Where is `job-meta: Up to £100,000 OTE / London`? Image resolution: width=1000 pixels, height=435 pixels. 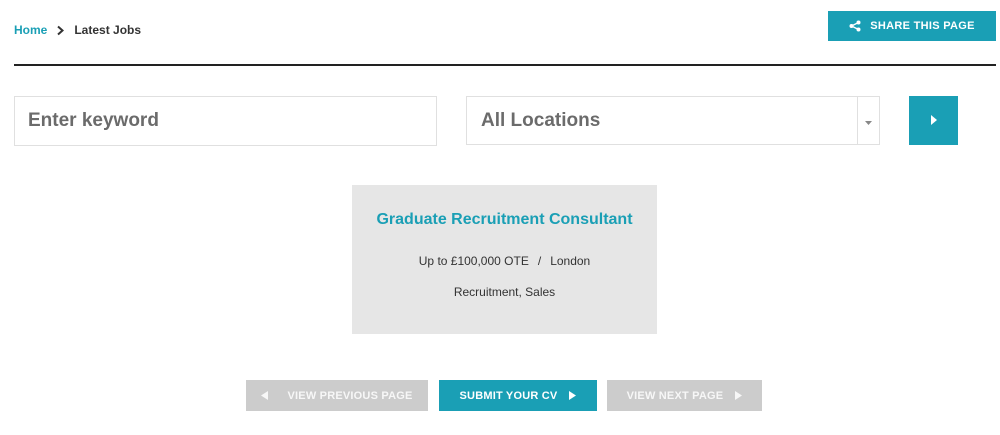
job-meta: Up to £100,000 OTE / London is located at coordinates (504, 261).